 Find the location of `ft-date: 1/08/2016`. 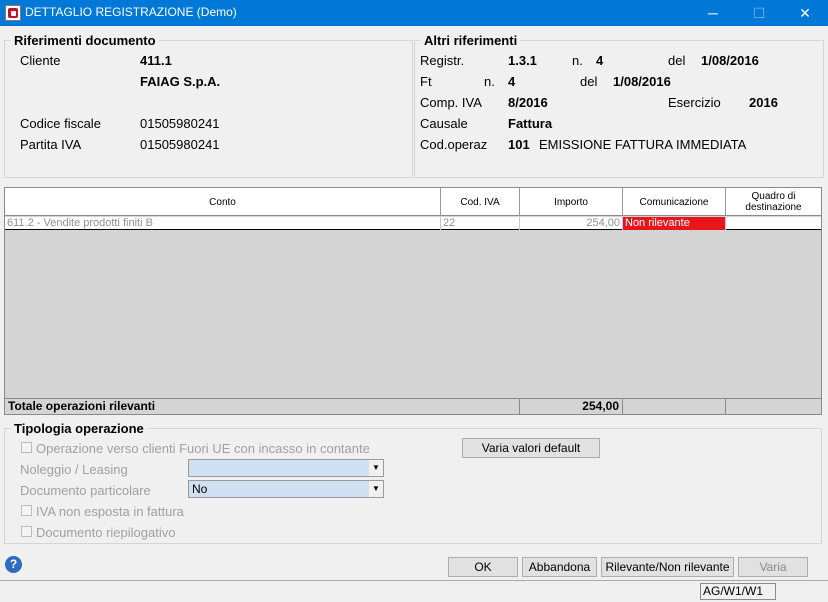

ft-date: 1/08/2016 is located at coordinates (642, 81).